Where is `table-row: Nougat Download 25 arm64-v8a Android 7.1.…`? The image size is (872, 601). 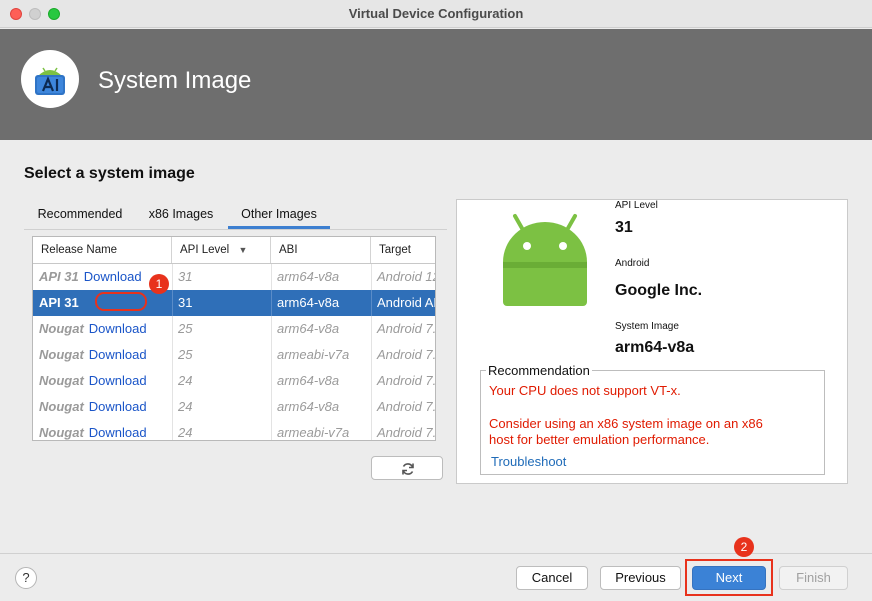 table-row: Nougat Download 25 arm64-v8a Android 7.1.… is located at coordinates (234, 329).